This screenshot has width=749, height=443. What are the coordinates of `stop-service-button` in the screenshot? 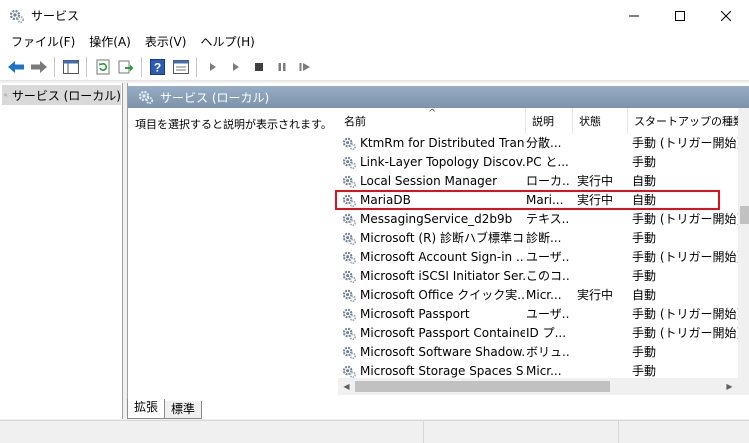 It's located at (258, 66).